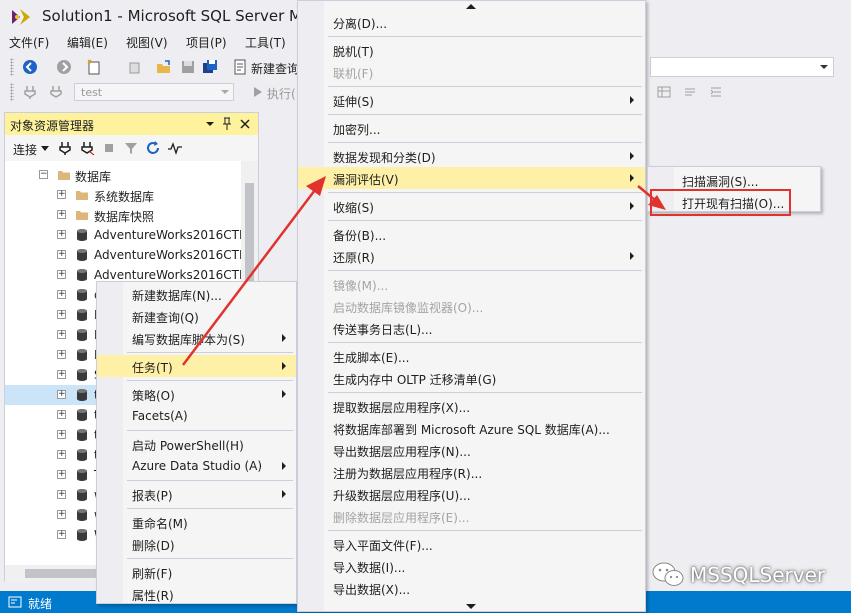 This screenshot has height=613, width=851. What do you see at coordinates (196, 466) in the screenshot?
I see `context-menu-item: Azure Data Studio (A)` at bounding box center [196, 466].